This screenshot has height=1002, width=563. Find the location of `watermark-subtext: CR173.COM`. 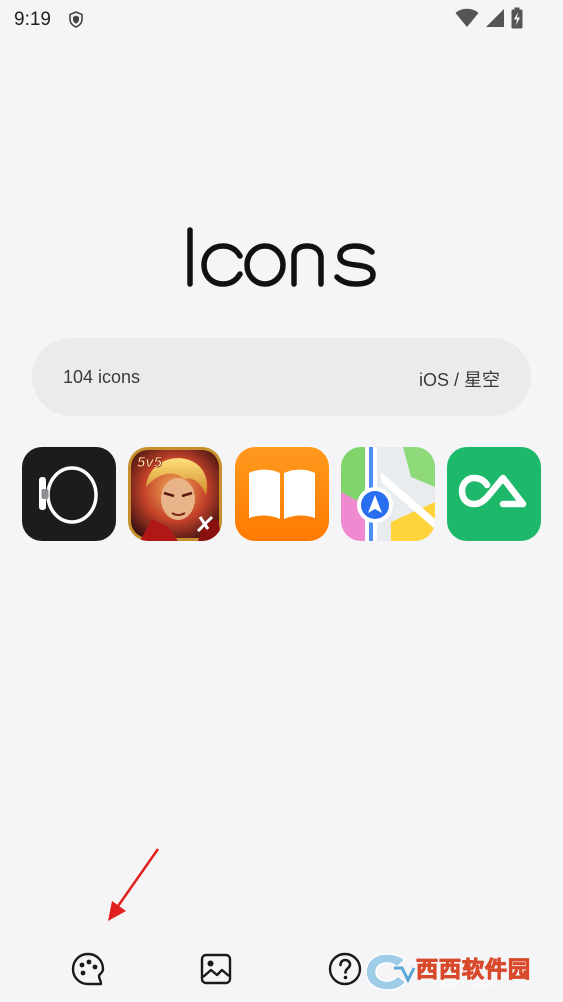

watermark-subtext: CR173.COM is located at coordinates (463, 985).